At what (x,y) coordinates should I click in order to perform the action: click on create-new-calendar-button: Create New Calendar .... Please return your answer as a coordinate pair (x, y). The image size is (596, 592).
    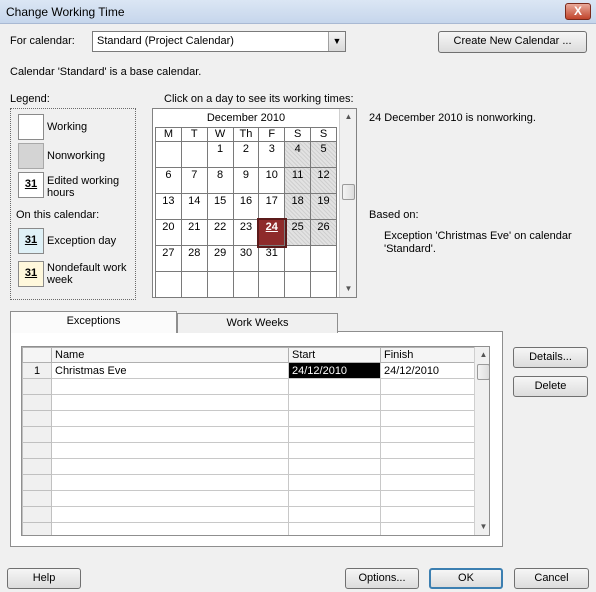
    Looking at the image, I should click on (512, 42).